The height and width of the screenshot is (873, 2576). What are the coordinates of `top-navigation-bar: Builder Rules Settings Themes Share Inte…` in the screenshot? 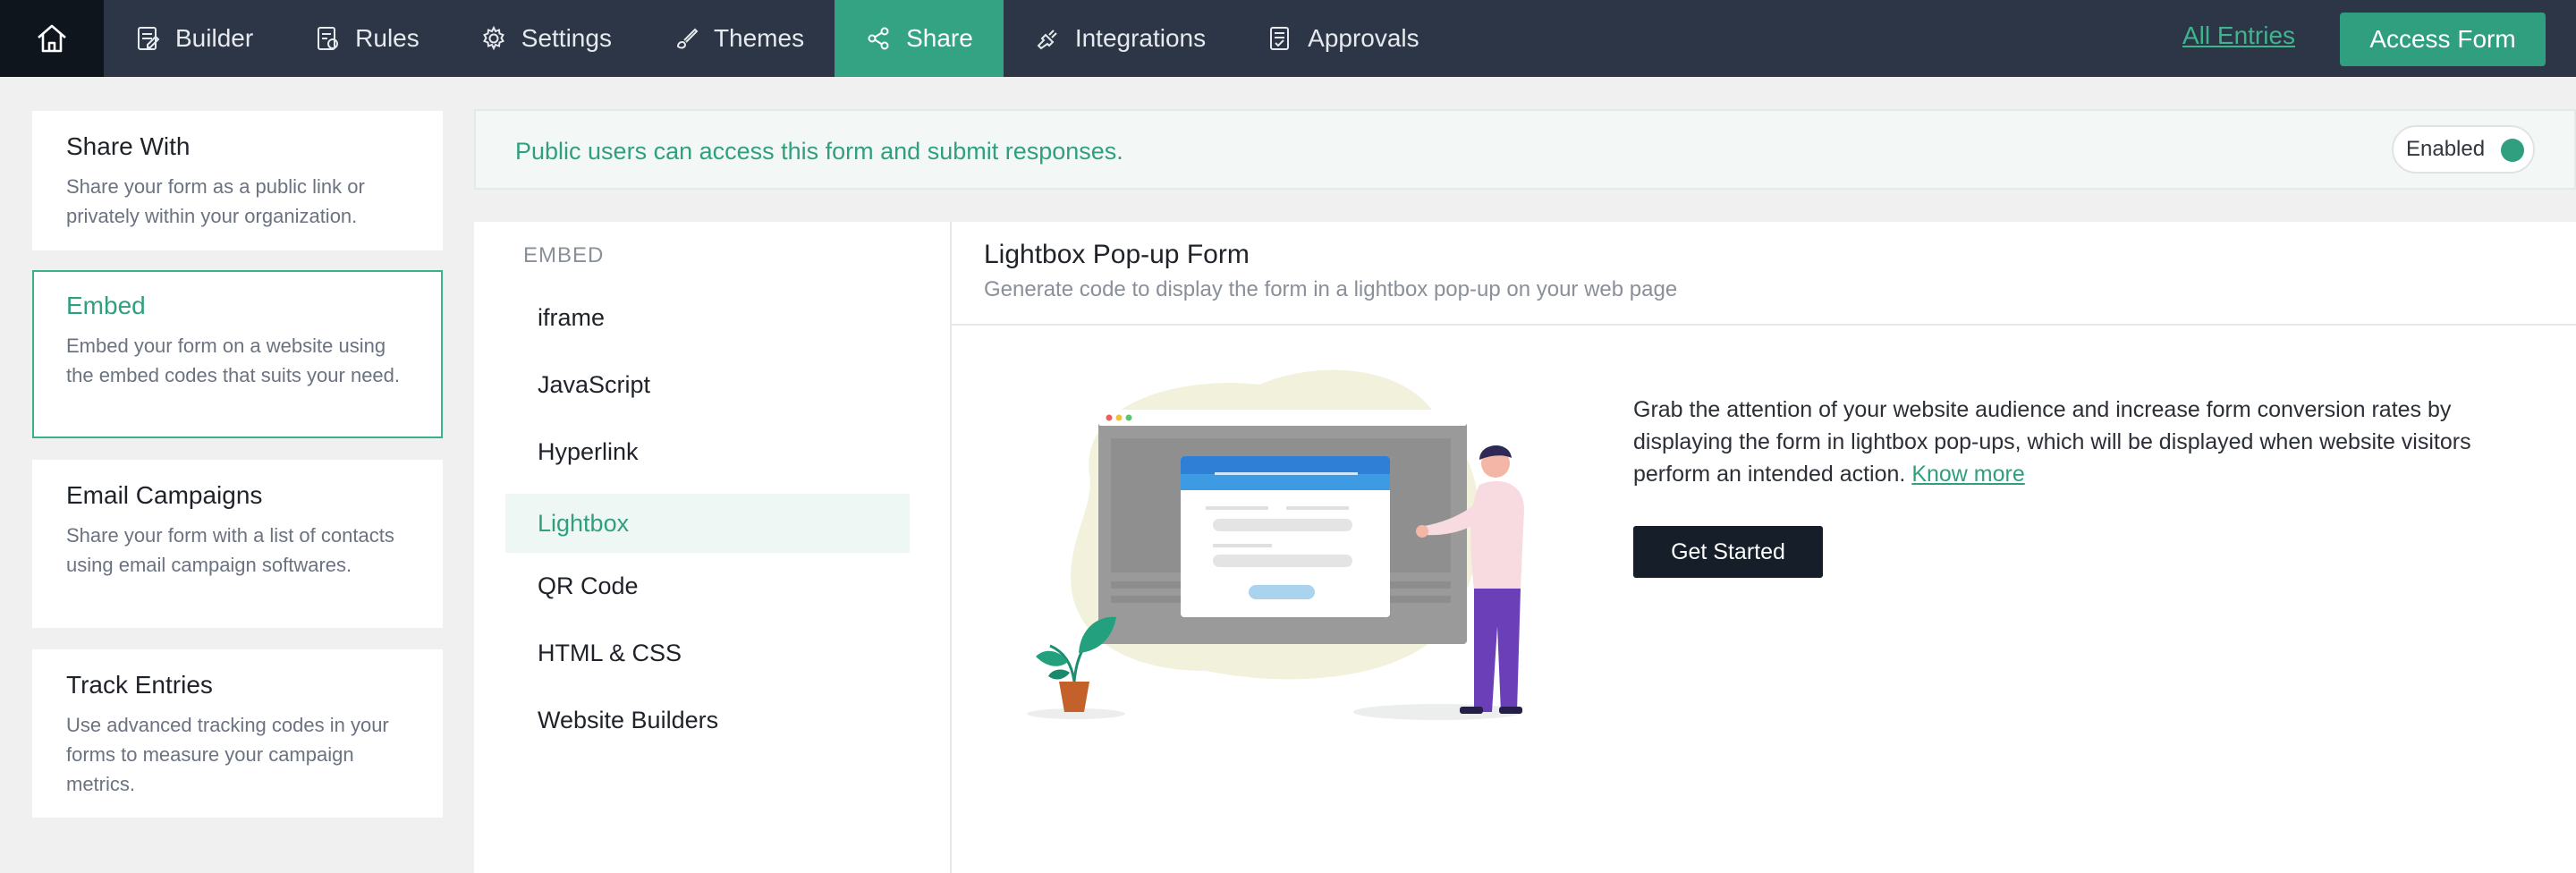 It's located at (1288, 38).